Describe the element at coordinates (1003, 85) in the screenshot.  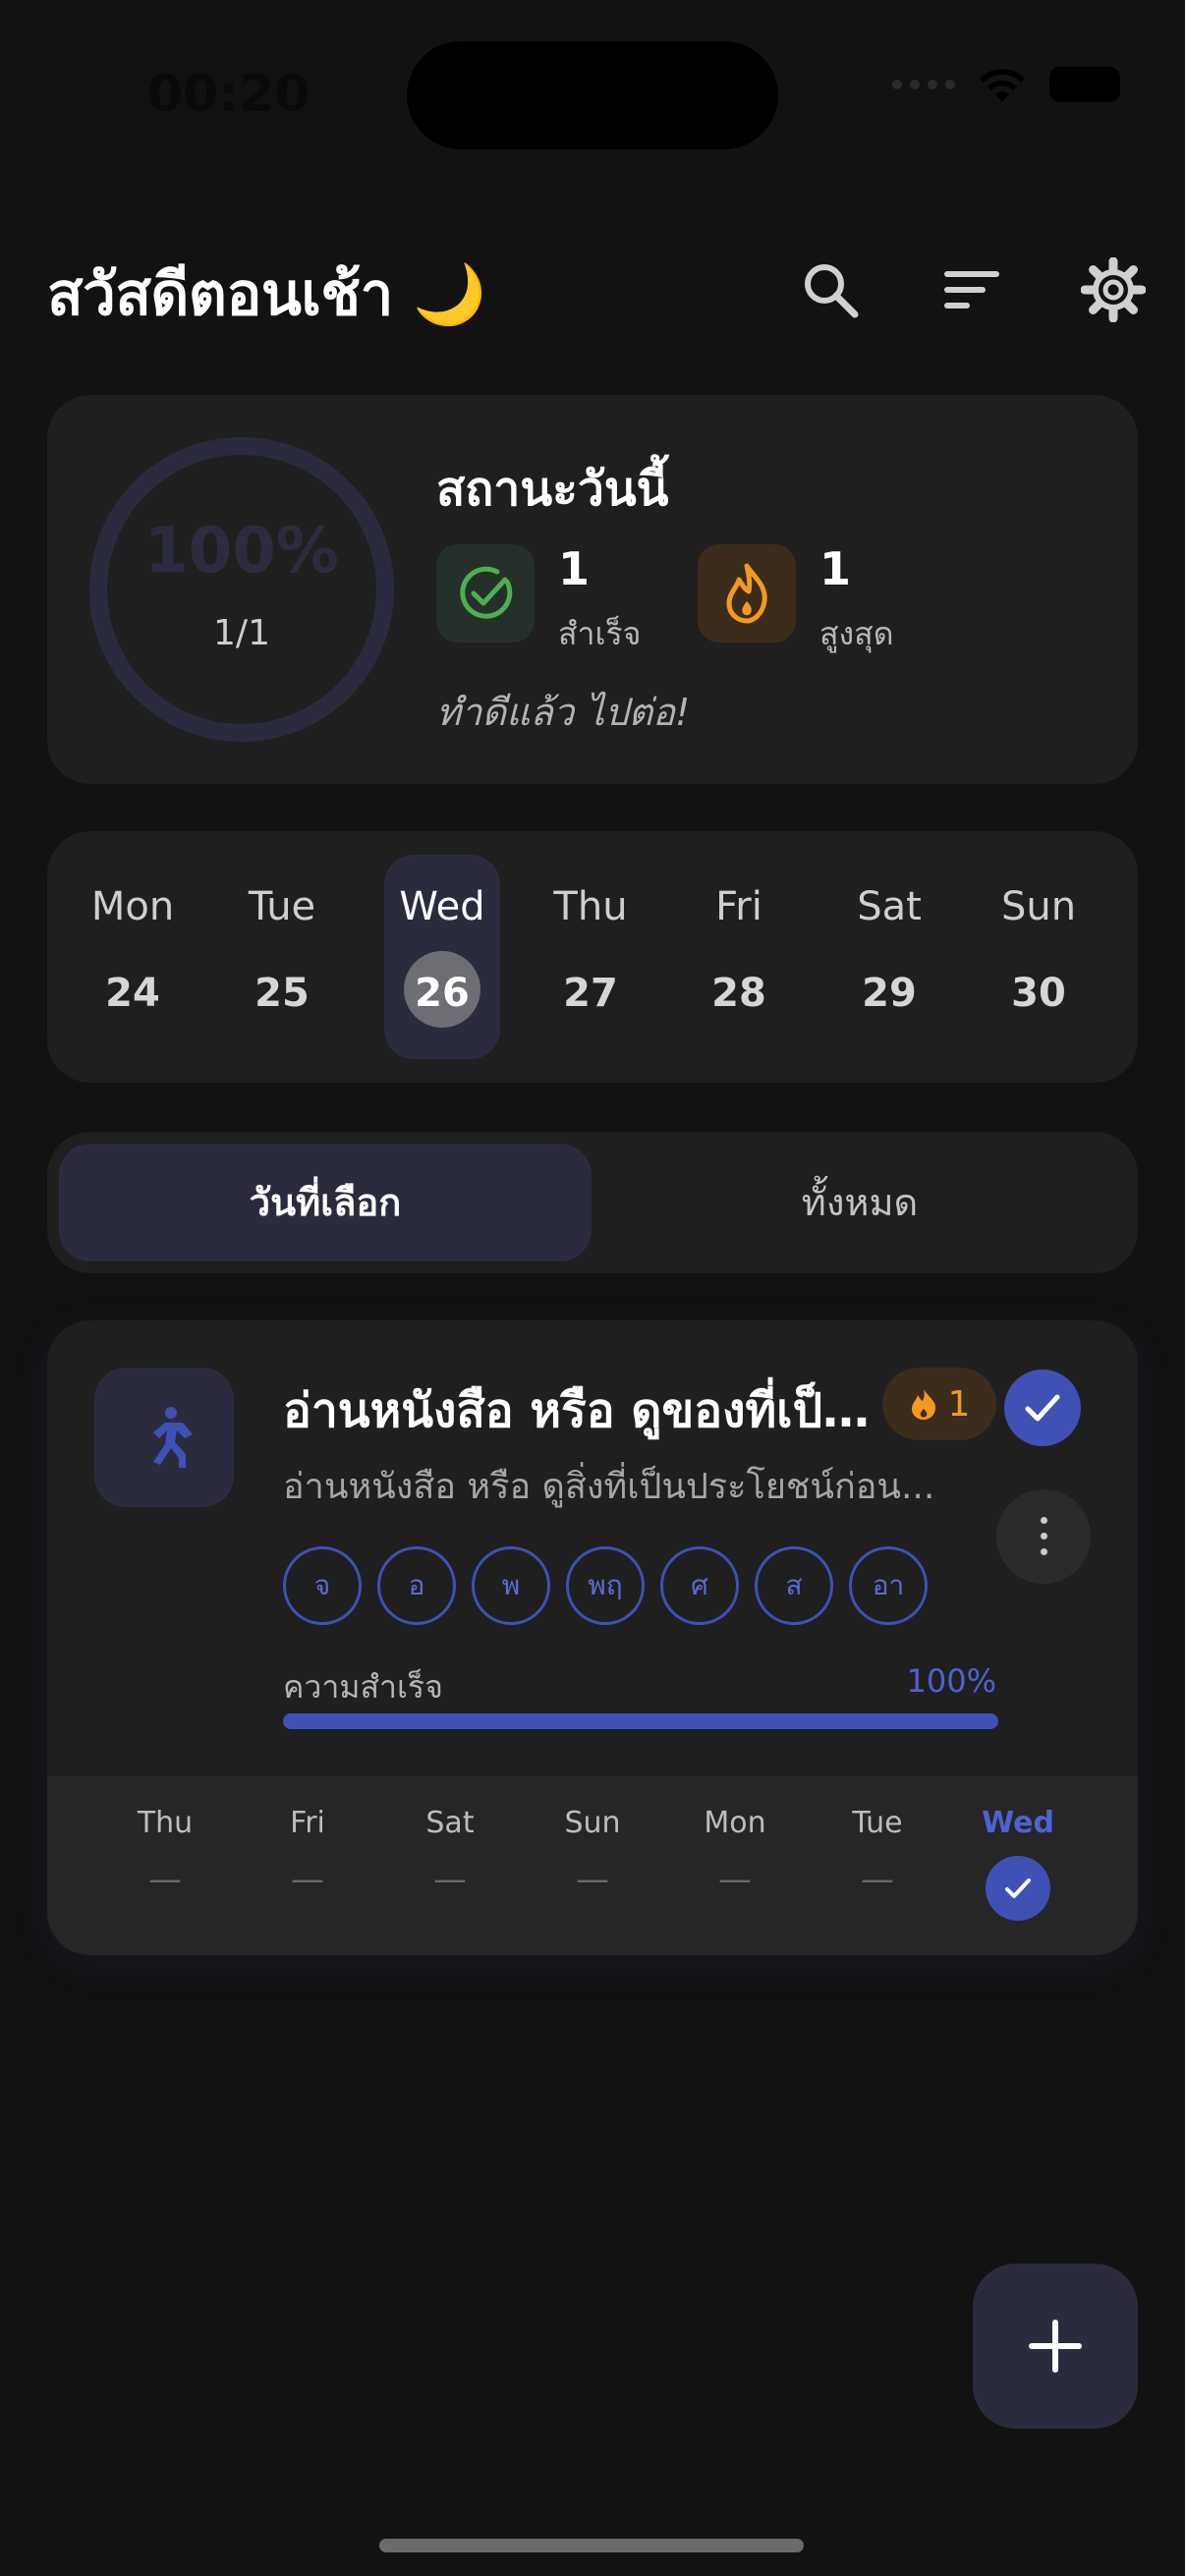
I see `wifi-icon` at that location.